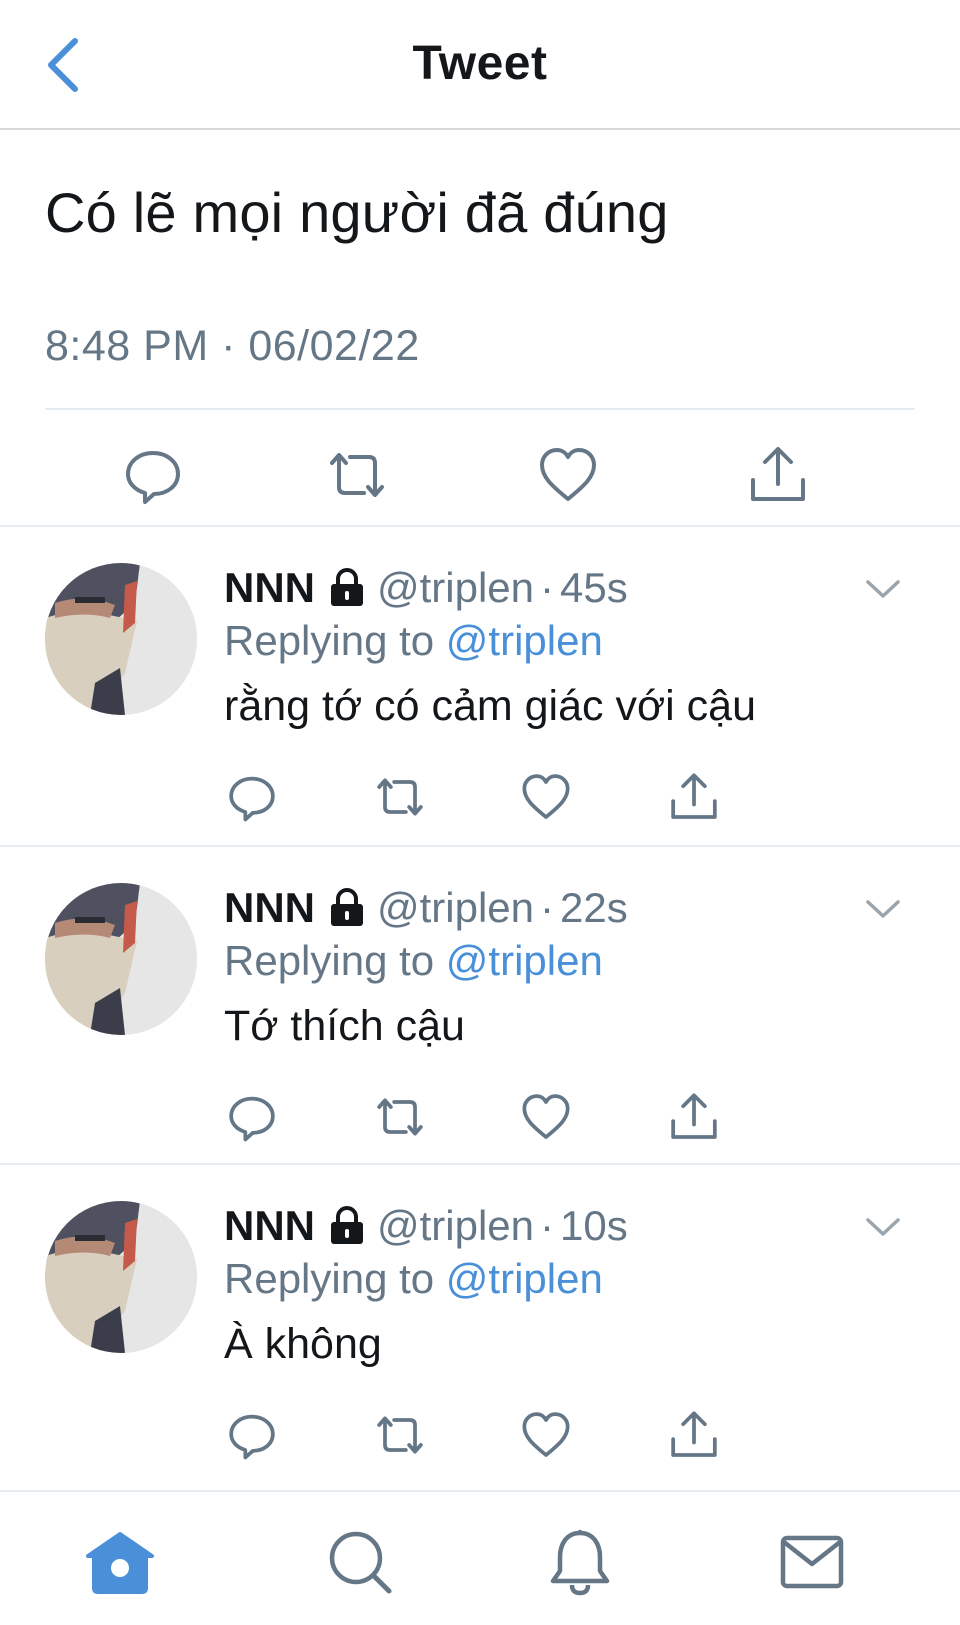 Image resolution: width=960 pixels, height=1625 pixels. Describe the element at coordinates (480, 409) in the screenshot. I see `divider` at that location.